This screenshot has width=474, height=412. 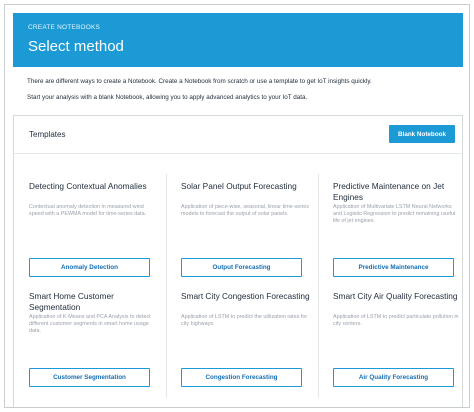 I want to click on template-title: Predictive Maintenance on Jet Engines, so click(x=389, y=191).